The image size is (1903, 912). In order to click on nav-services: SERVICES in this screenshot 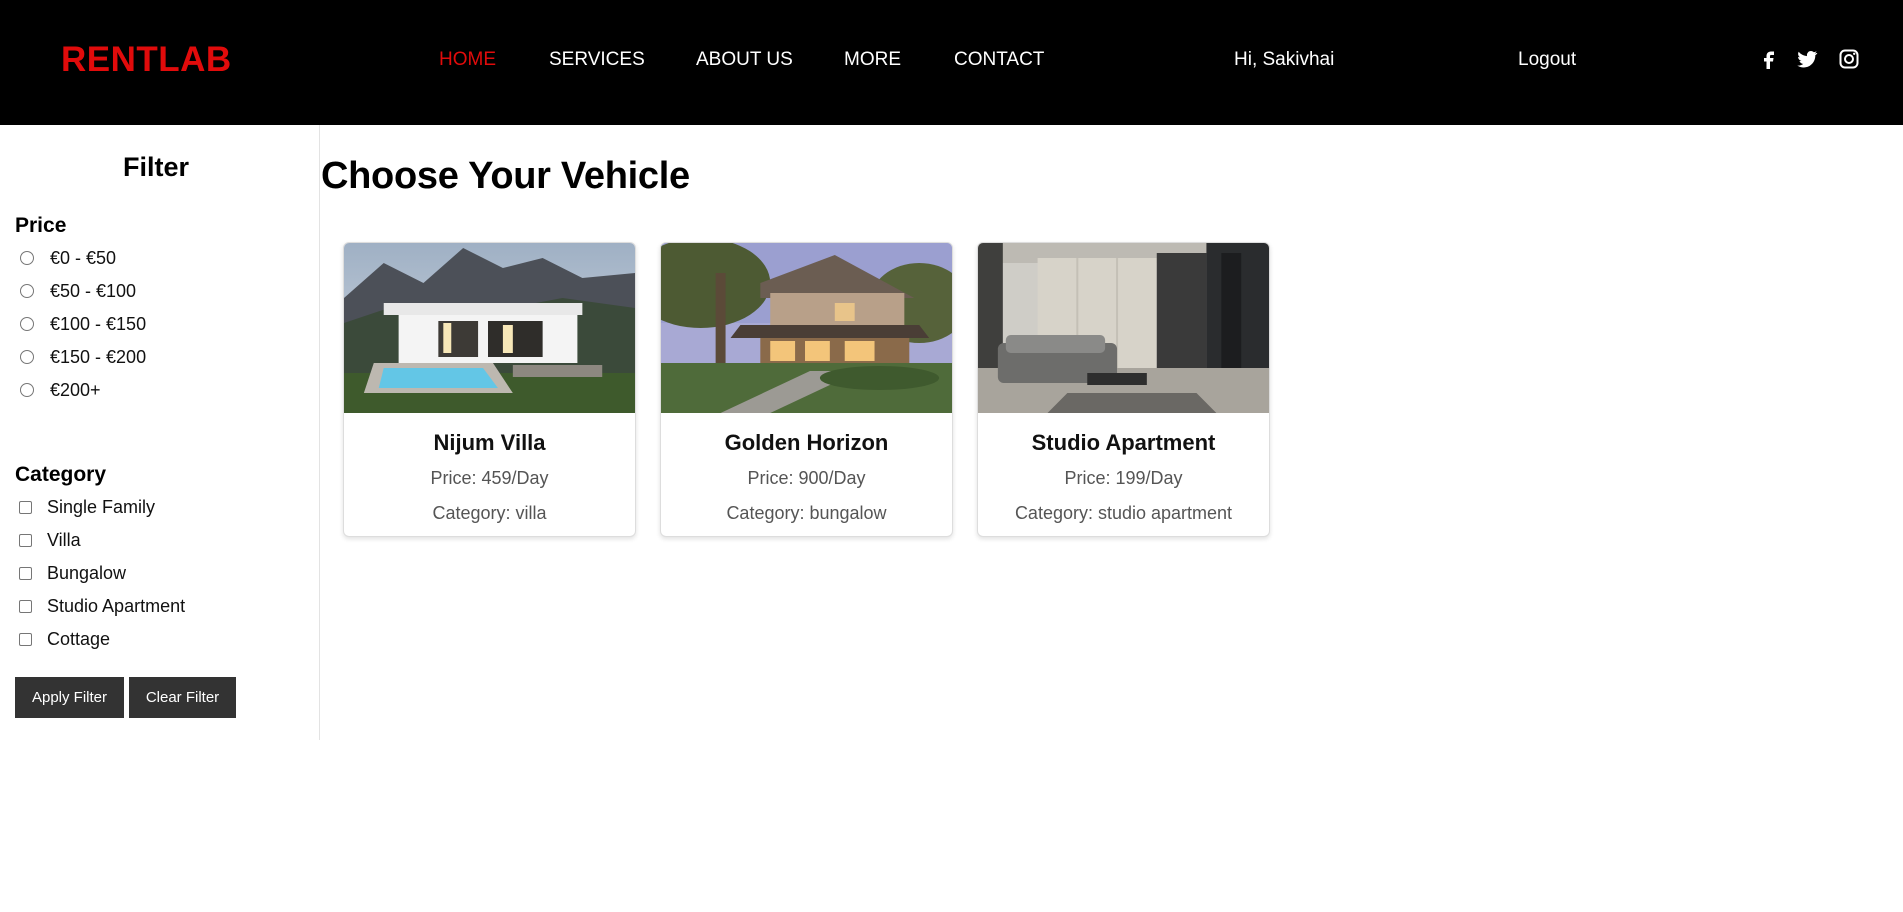, I will do `click(597, 60)`.